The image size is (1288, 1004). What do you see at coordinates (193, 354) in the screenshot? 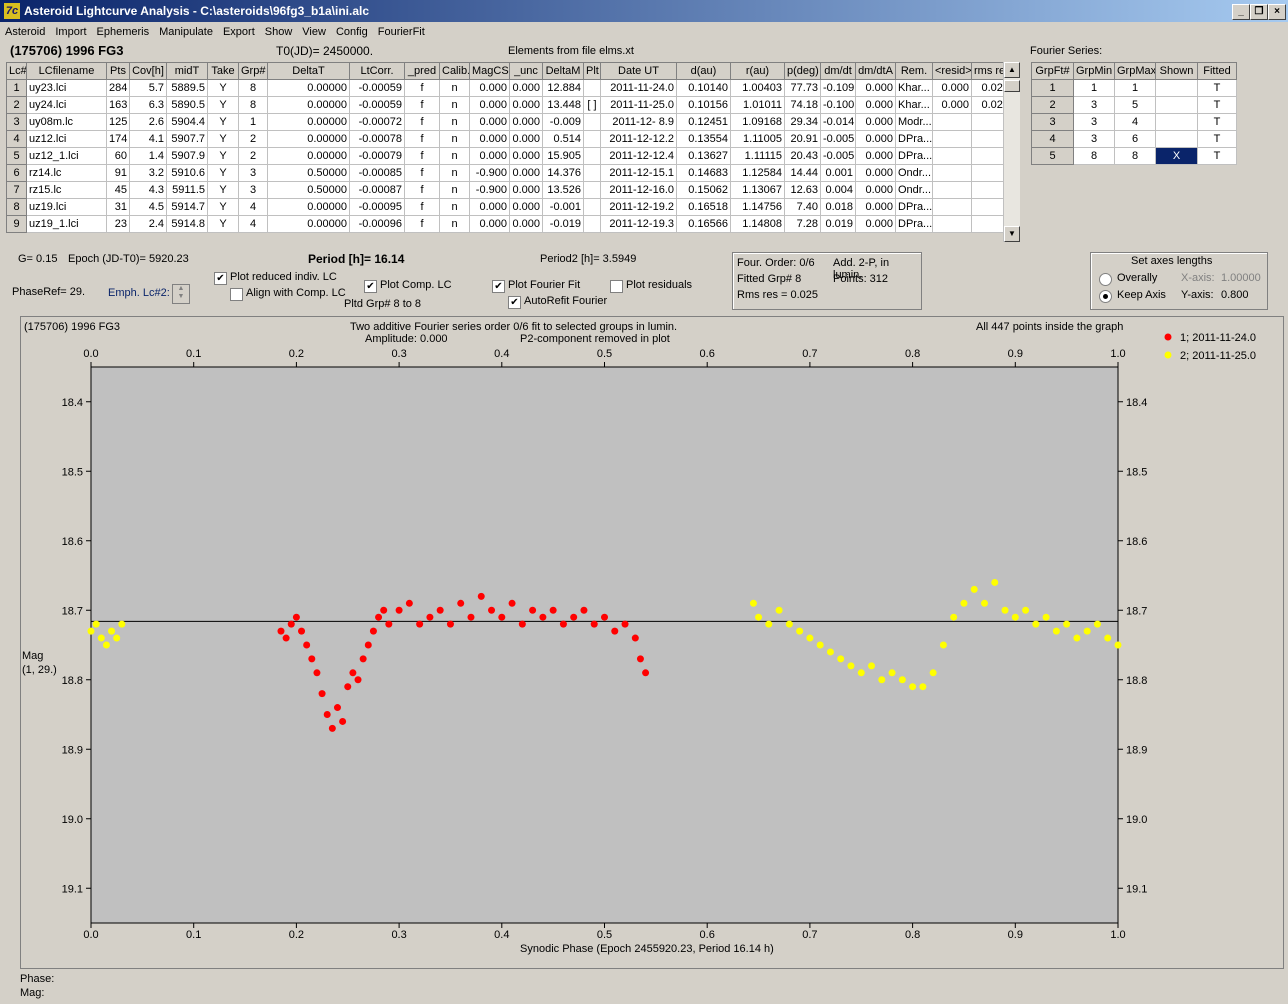
I see `x-tick-label-top: 0.1` at bounding box center [193, 354].